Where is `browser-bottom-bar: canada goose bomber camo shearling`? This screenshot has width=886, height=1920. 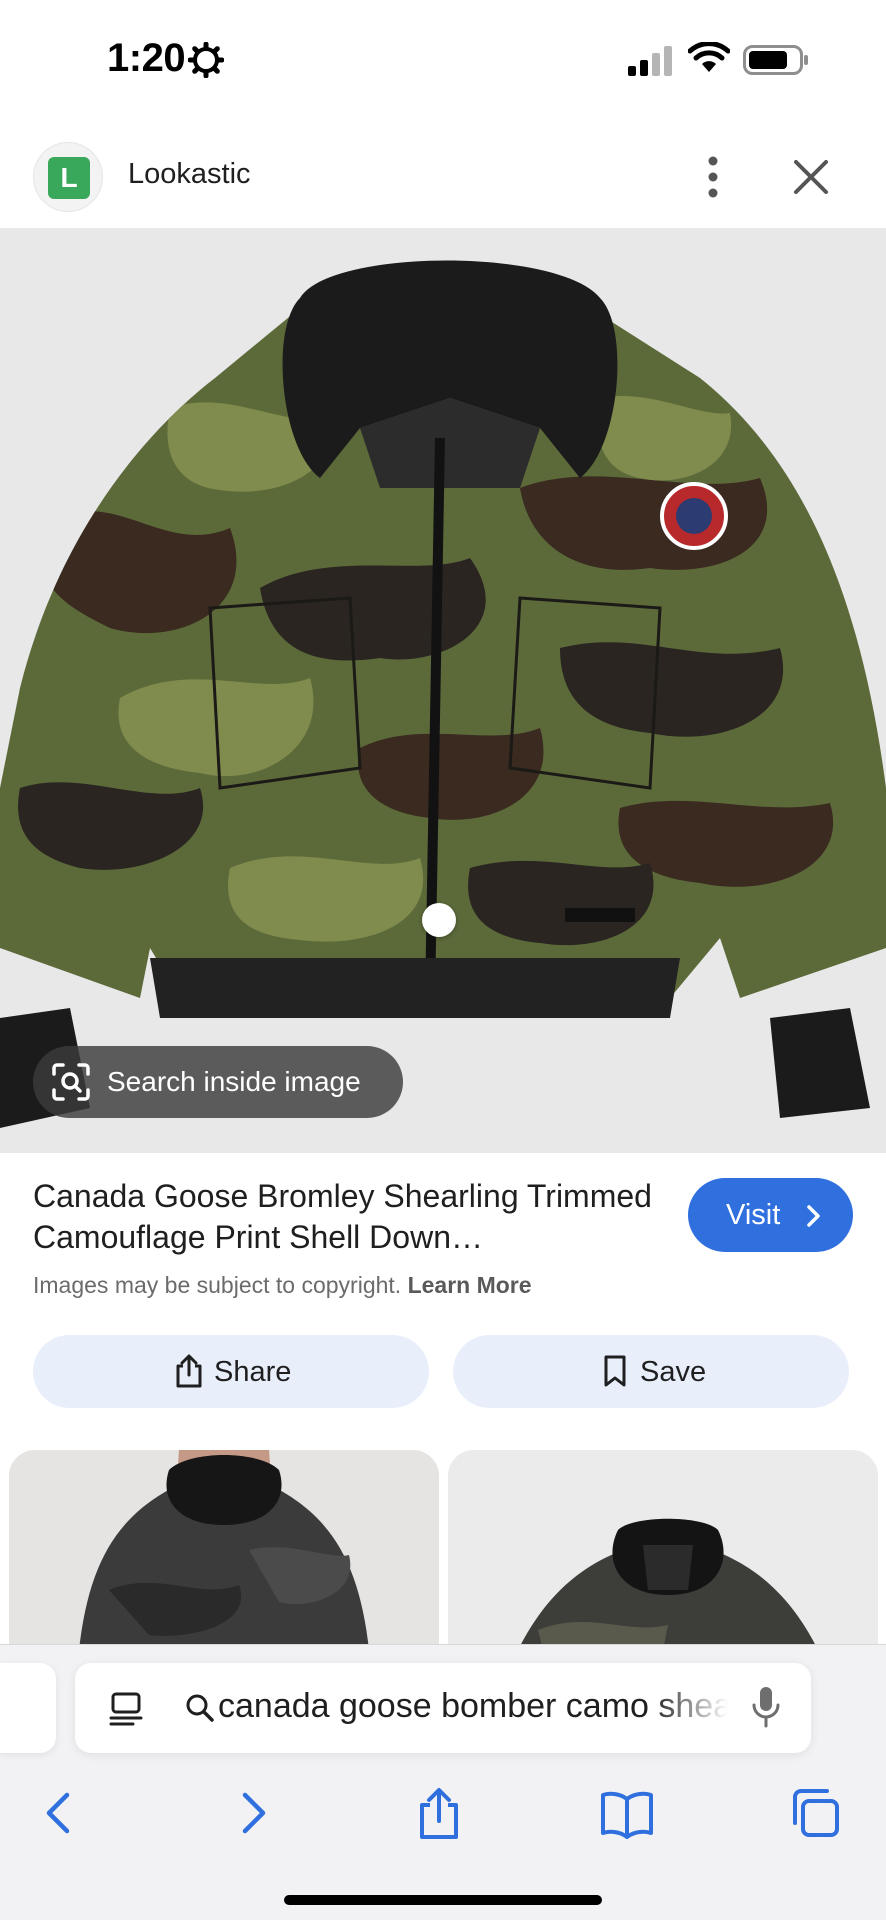 browser-bottom-bar: canada goose bomber camo shearling is located at coordinates (443, 1782).